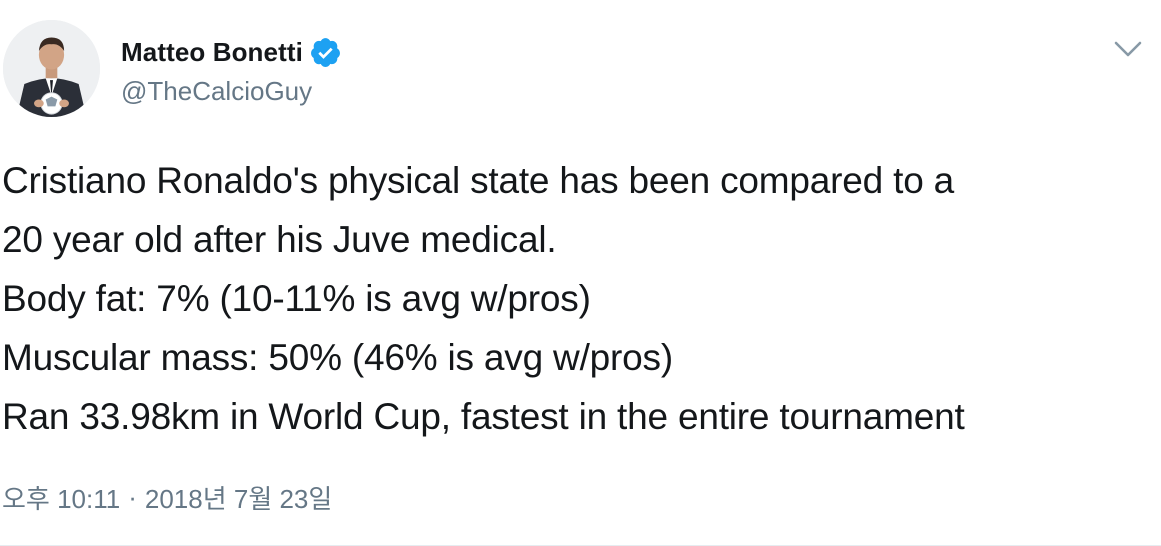 Image resolution: width=1161 pixels, height=546 pixels. What do you see at coordinates (325, 52) in the screenshot?
I see `verified-badge-icon` at bounding box center [325, 52].